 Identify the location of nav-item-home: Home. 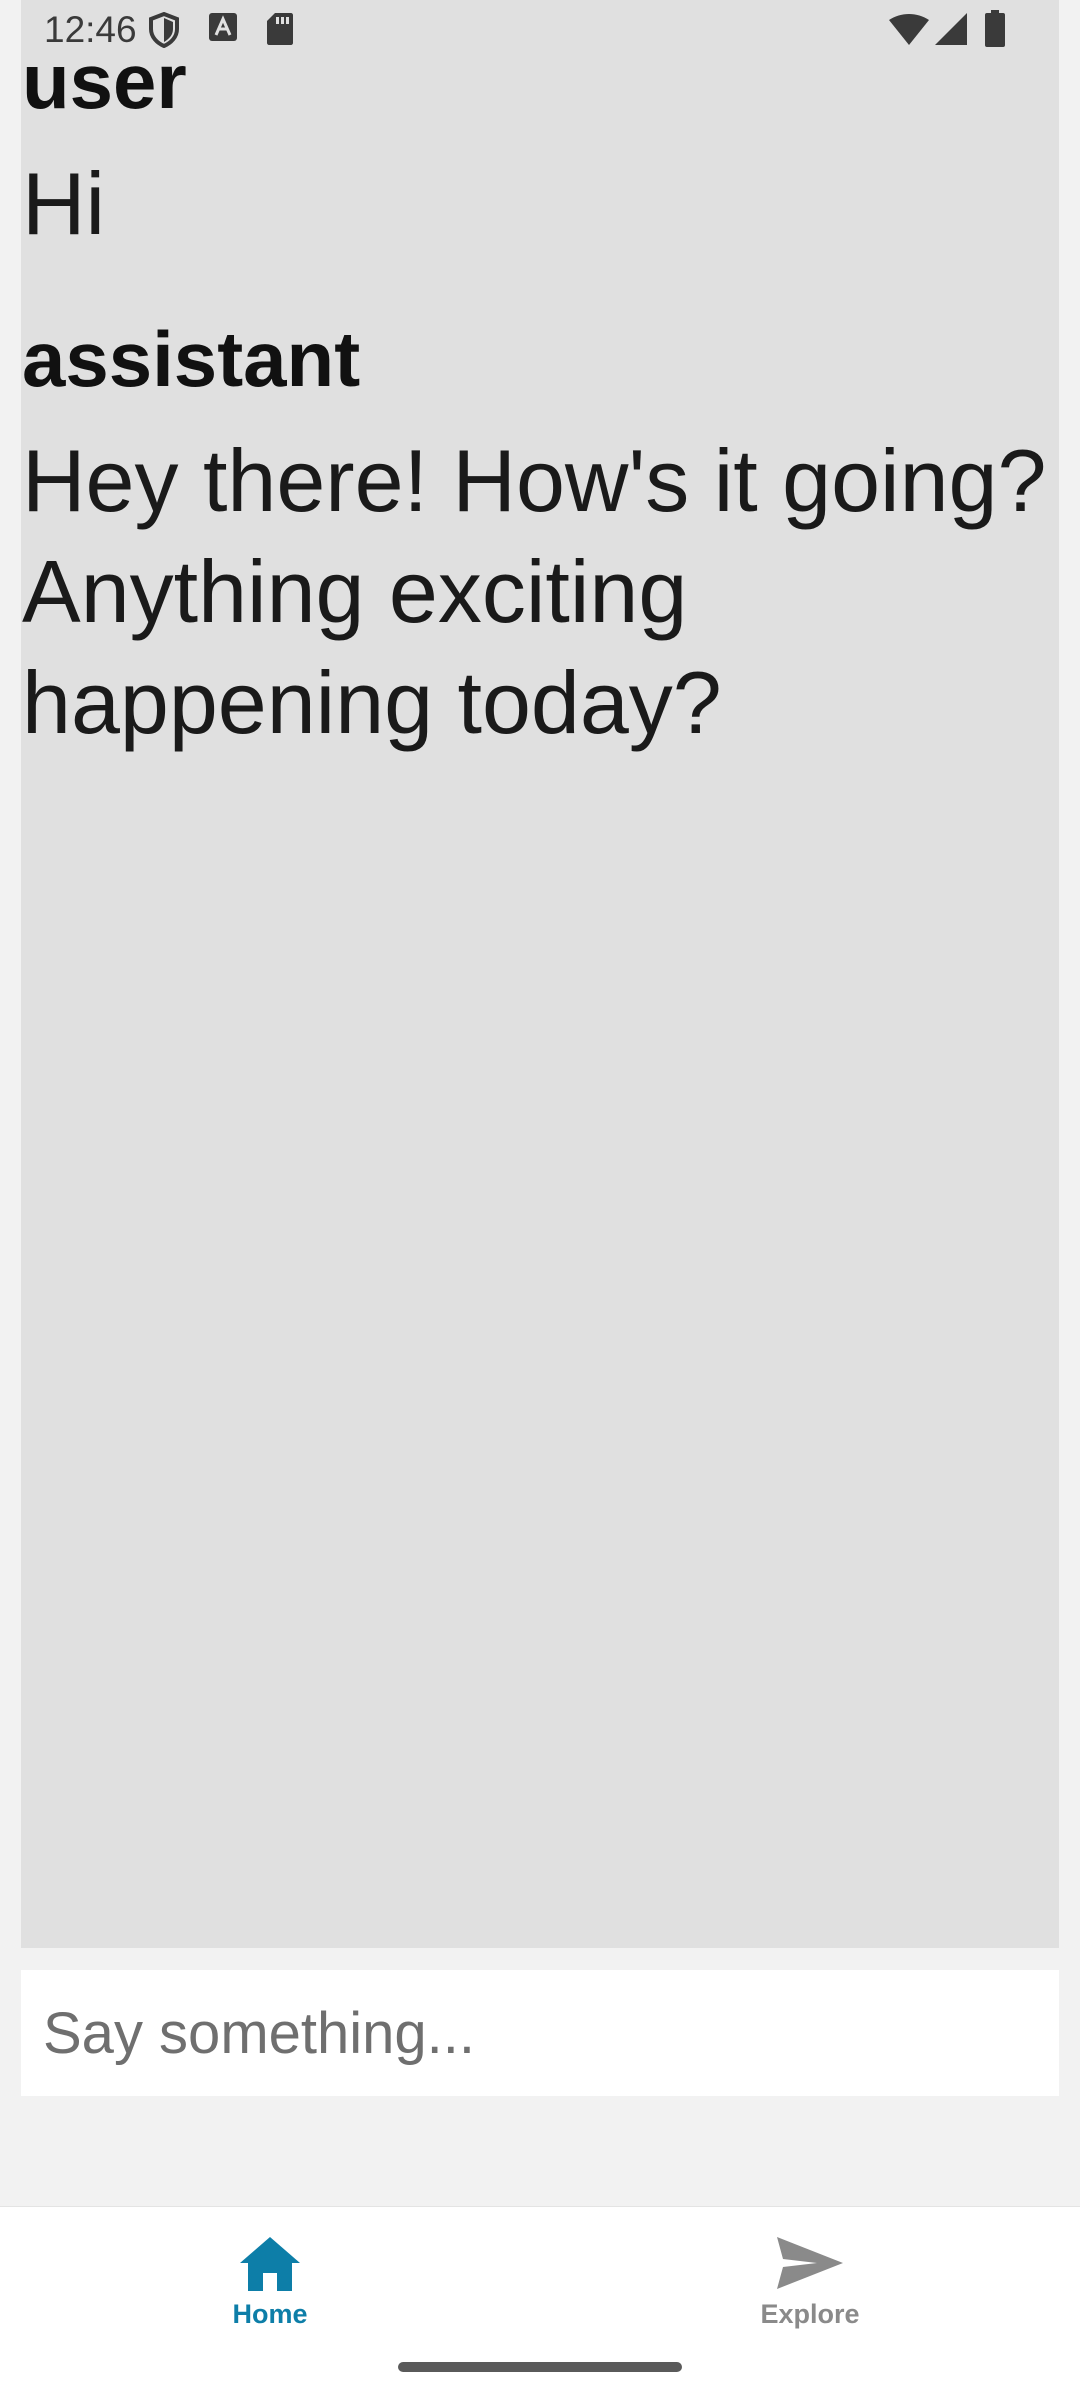
(270, 2287).